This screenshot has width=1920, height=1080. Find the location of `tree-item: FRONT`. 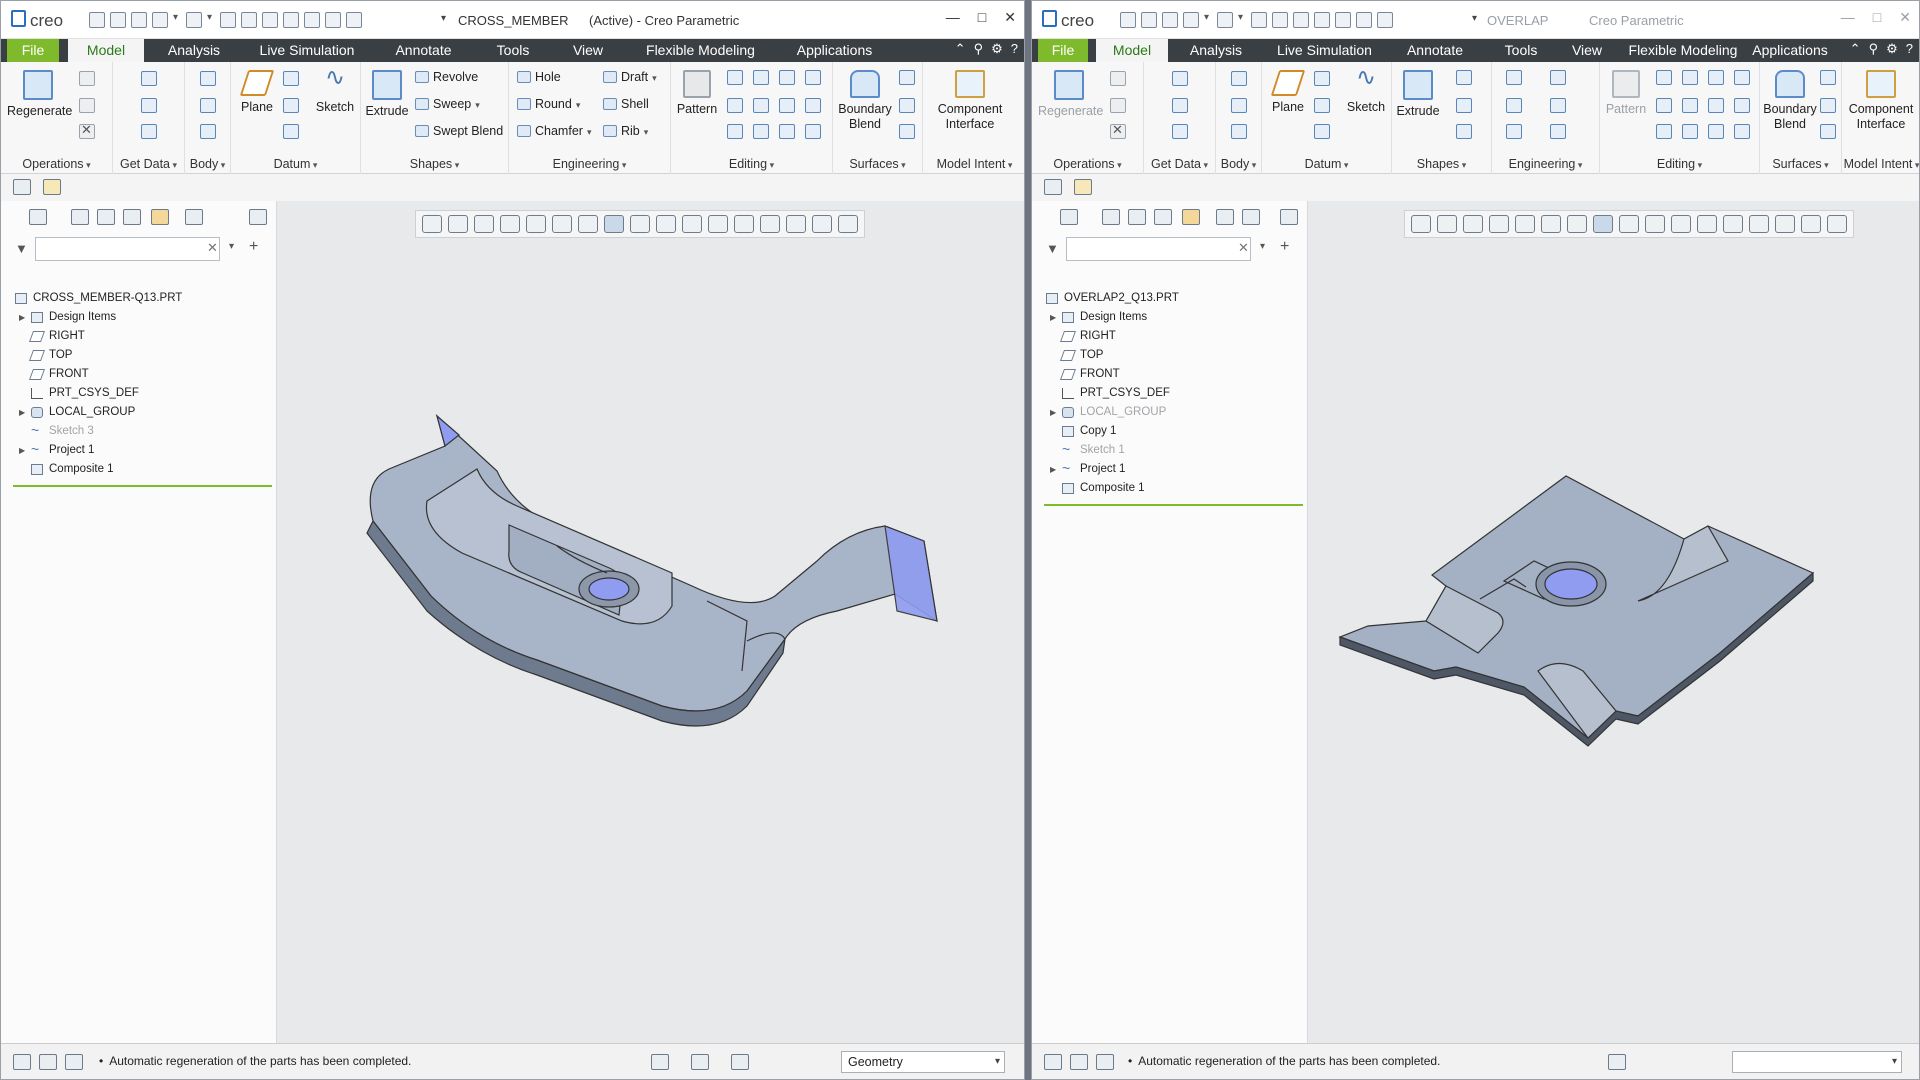

tree-item: FRONT is located at coordinates (1173, 374).